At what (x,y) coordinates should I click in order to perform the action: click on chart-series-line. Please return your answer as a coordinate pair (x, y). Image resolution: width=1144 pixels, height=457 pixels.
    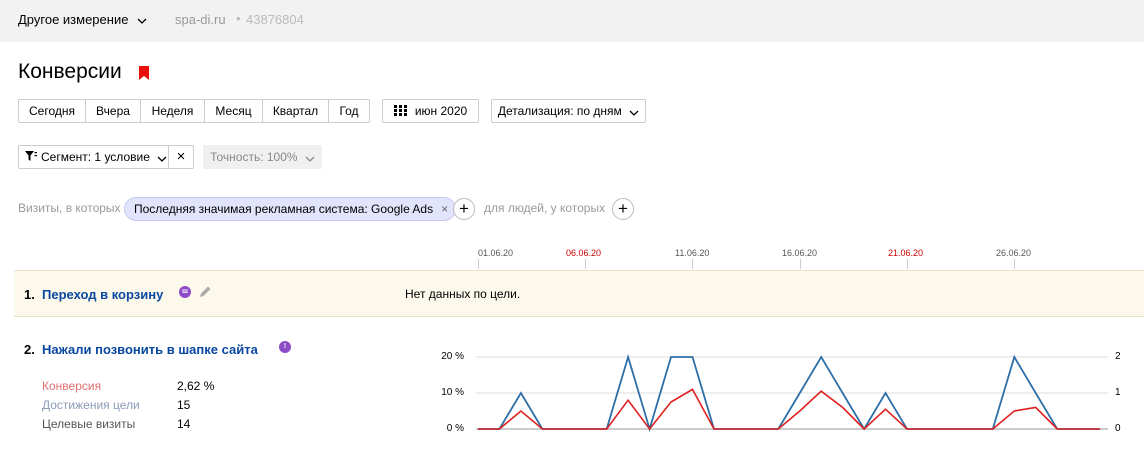
    Looking at the image, I should click on (789, 409).